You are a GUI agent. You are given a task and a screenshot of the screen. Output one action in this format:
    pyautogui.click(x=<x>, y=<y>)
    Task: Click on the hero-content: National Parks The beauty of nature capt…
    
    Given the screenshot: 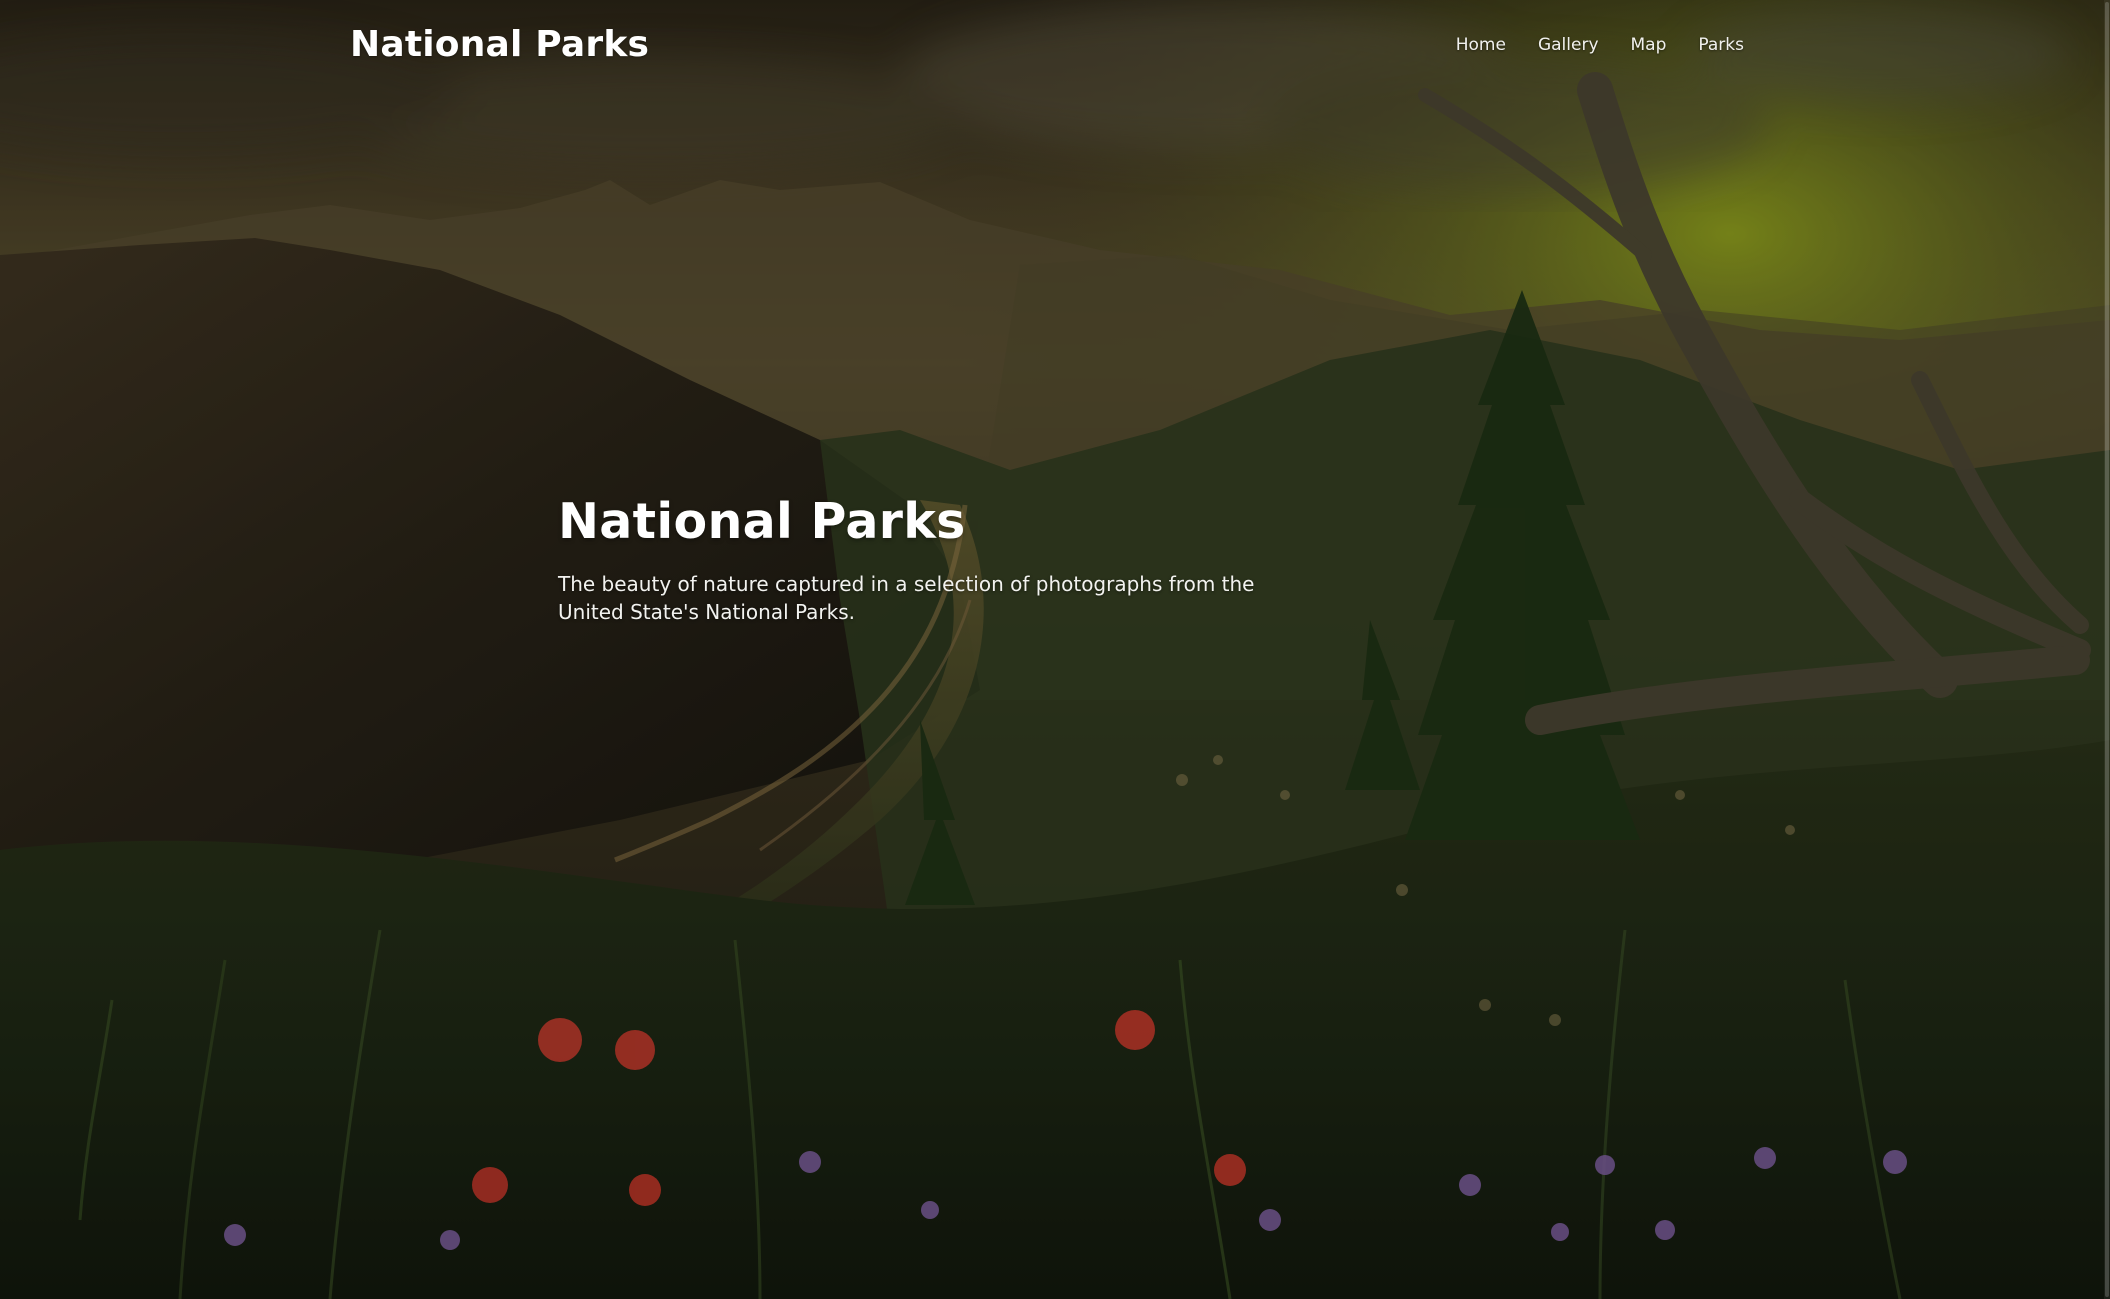 What is the action you would take?
    pyautogui.click(x=938, y=559)
    